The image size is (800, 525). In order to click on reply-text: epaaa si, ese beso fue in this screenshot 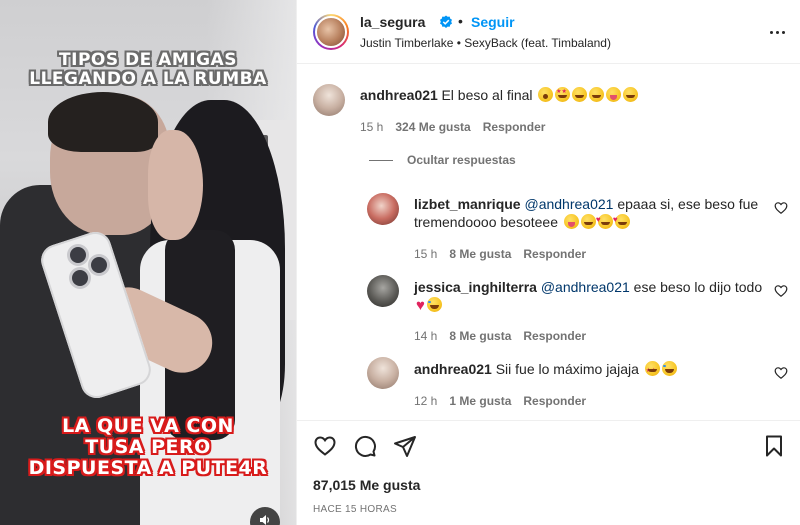, I will do `click(686, 204)`.